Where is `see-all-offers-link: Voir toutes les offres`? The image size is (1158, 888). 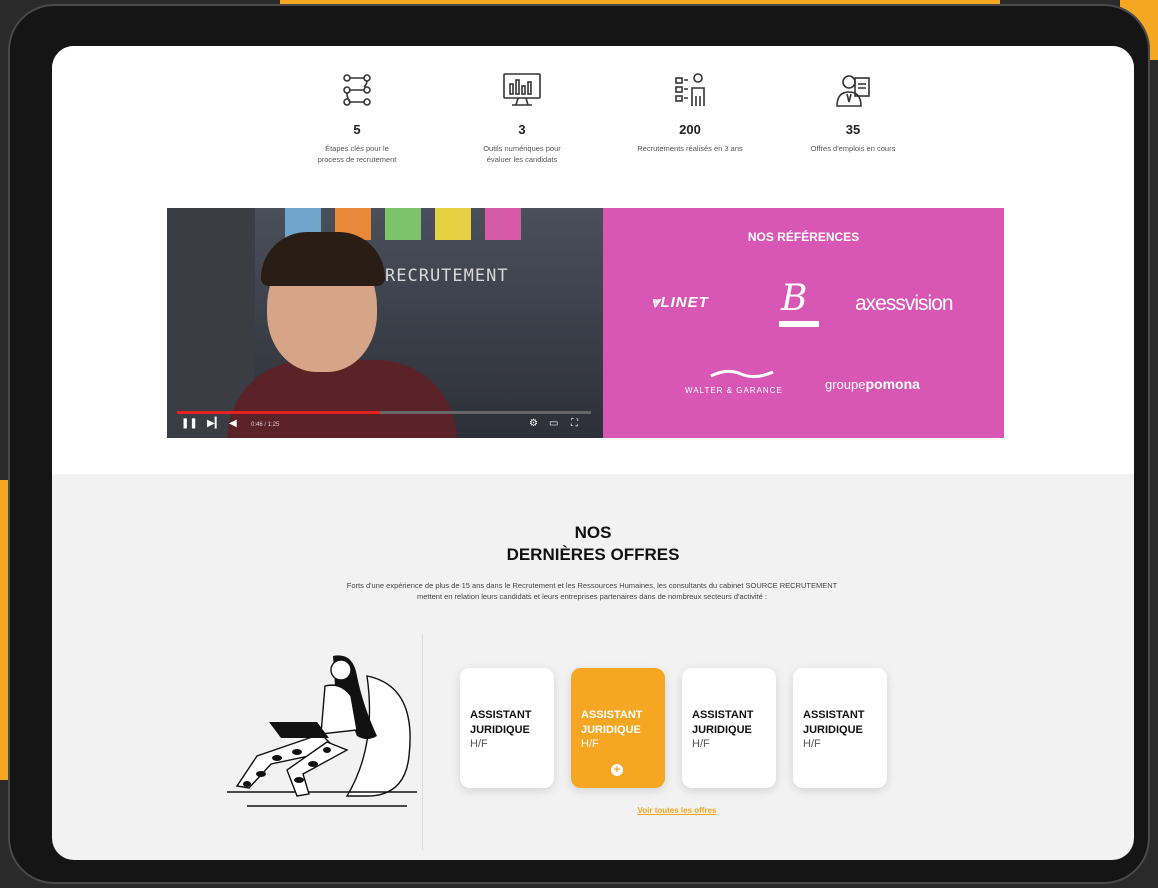 see-all-offers-link: Voir toutes les offres is located at coordinates (677, 810).